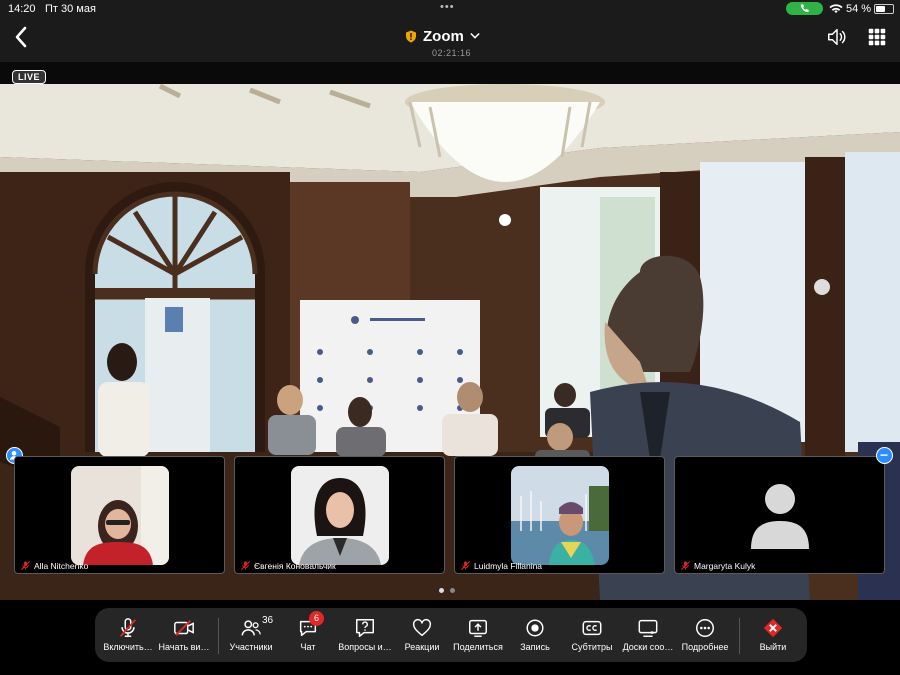 The width and height of the screenshot is (900, 675). I want to click on more-icon, so click(705, 628).